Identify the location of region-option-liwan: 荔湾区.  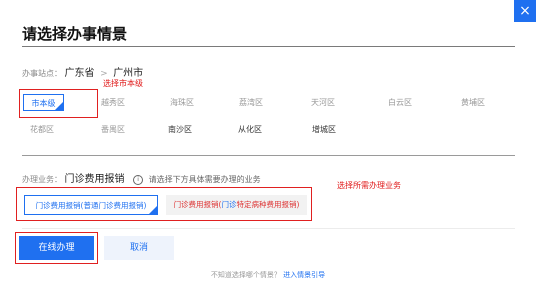
(251, 102).